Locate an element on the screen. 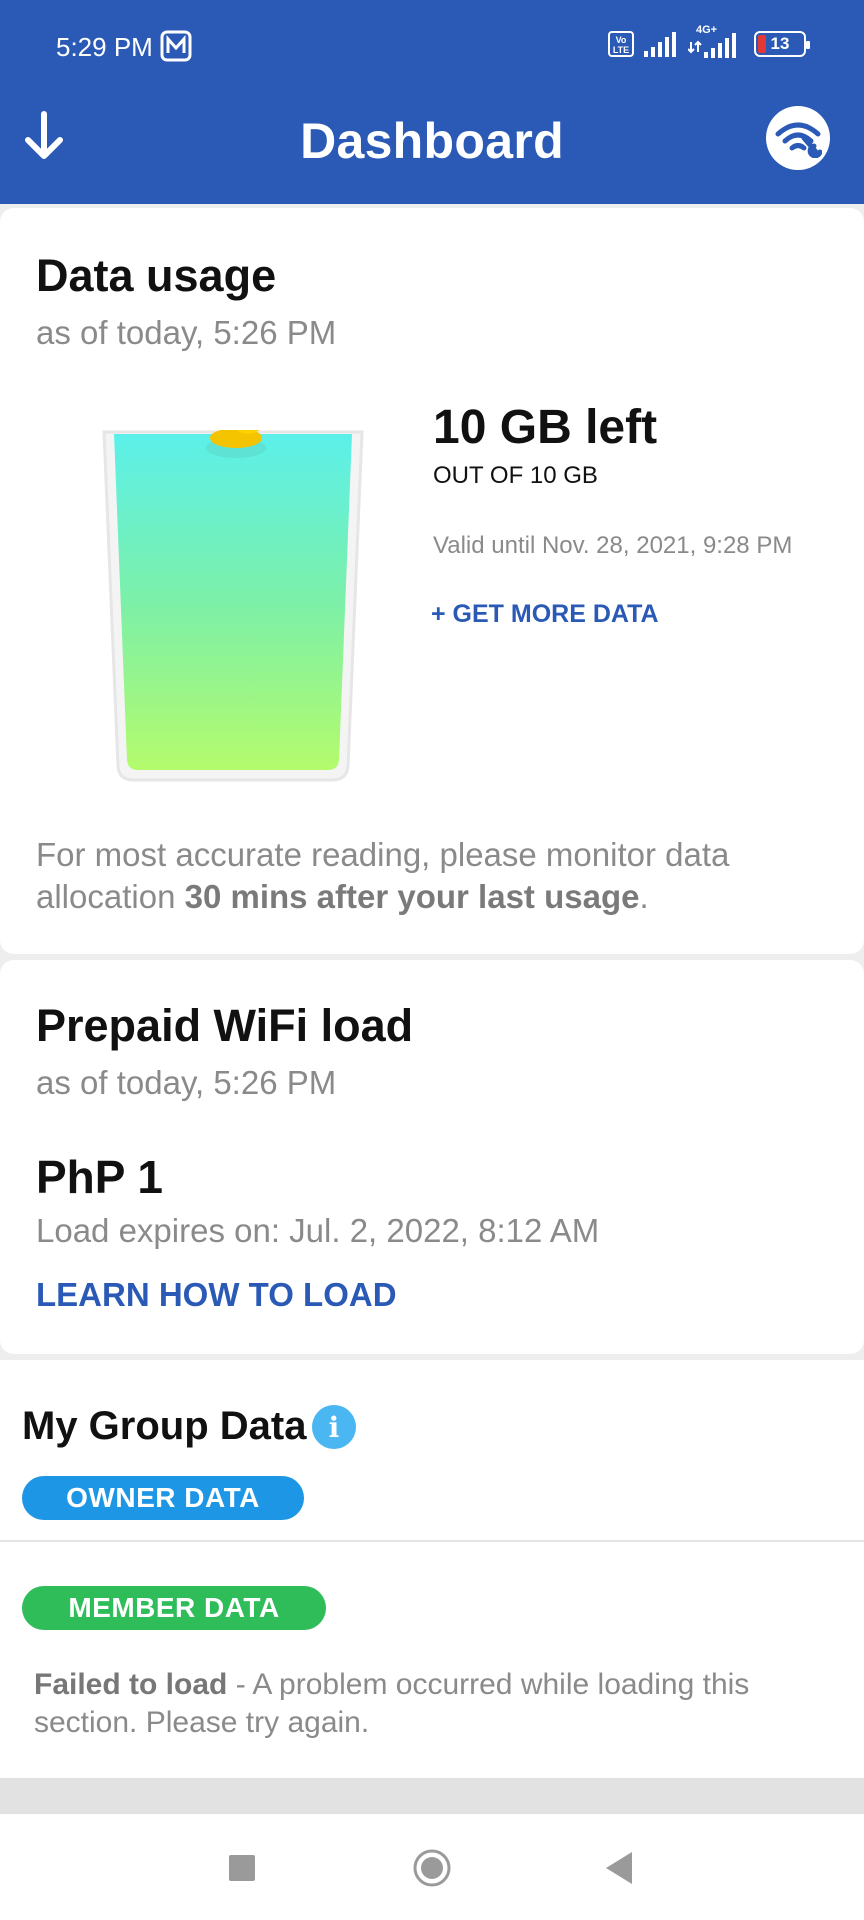 Image resolution: width=864 pixels, height=1920 pixels. recents-button is located at coordinates (242, 1868).